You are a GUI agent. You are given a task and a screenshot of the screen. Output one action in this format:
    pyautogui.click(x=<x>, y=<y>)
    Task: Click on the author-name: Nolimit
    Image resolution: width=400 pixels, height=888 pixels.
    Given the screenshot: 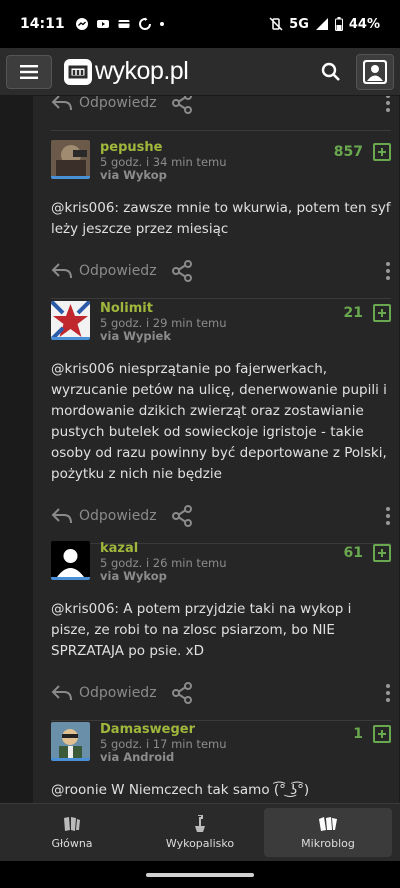 What is the action you would take?
    pyautogui.click(x=163, y=309)
    